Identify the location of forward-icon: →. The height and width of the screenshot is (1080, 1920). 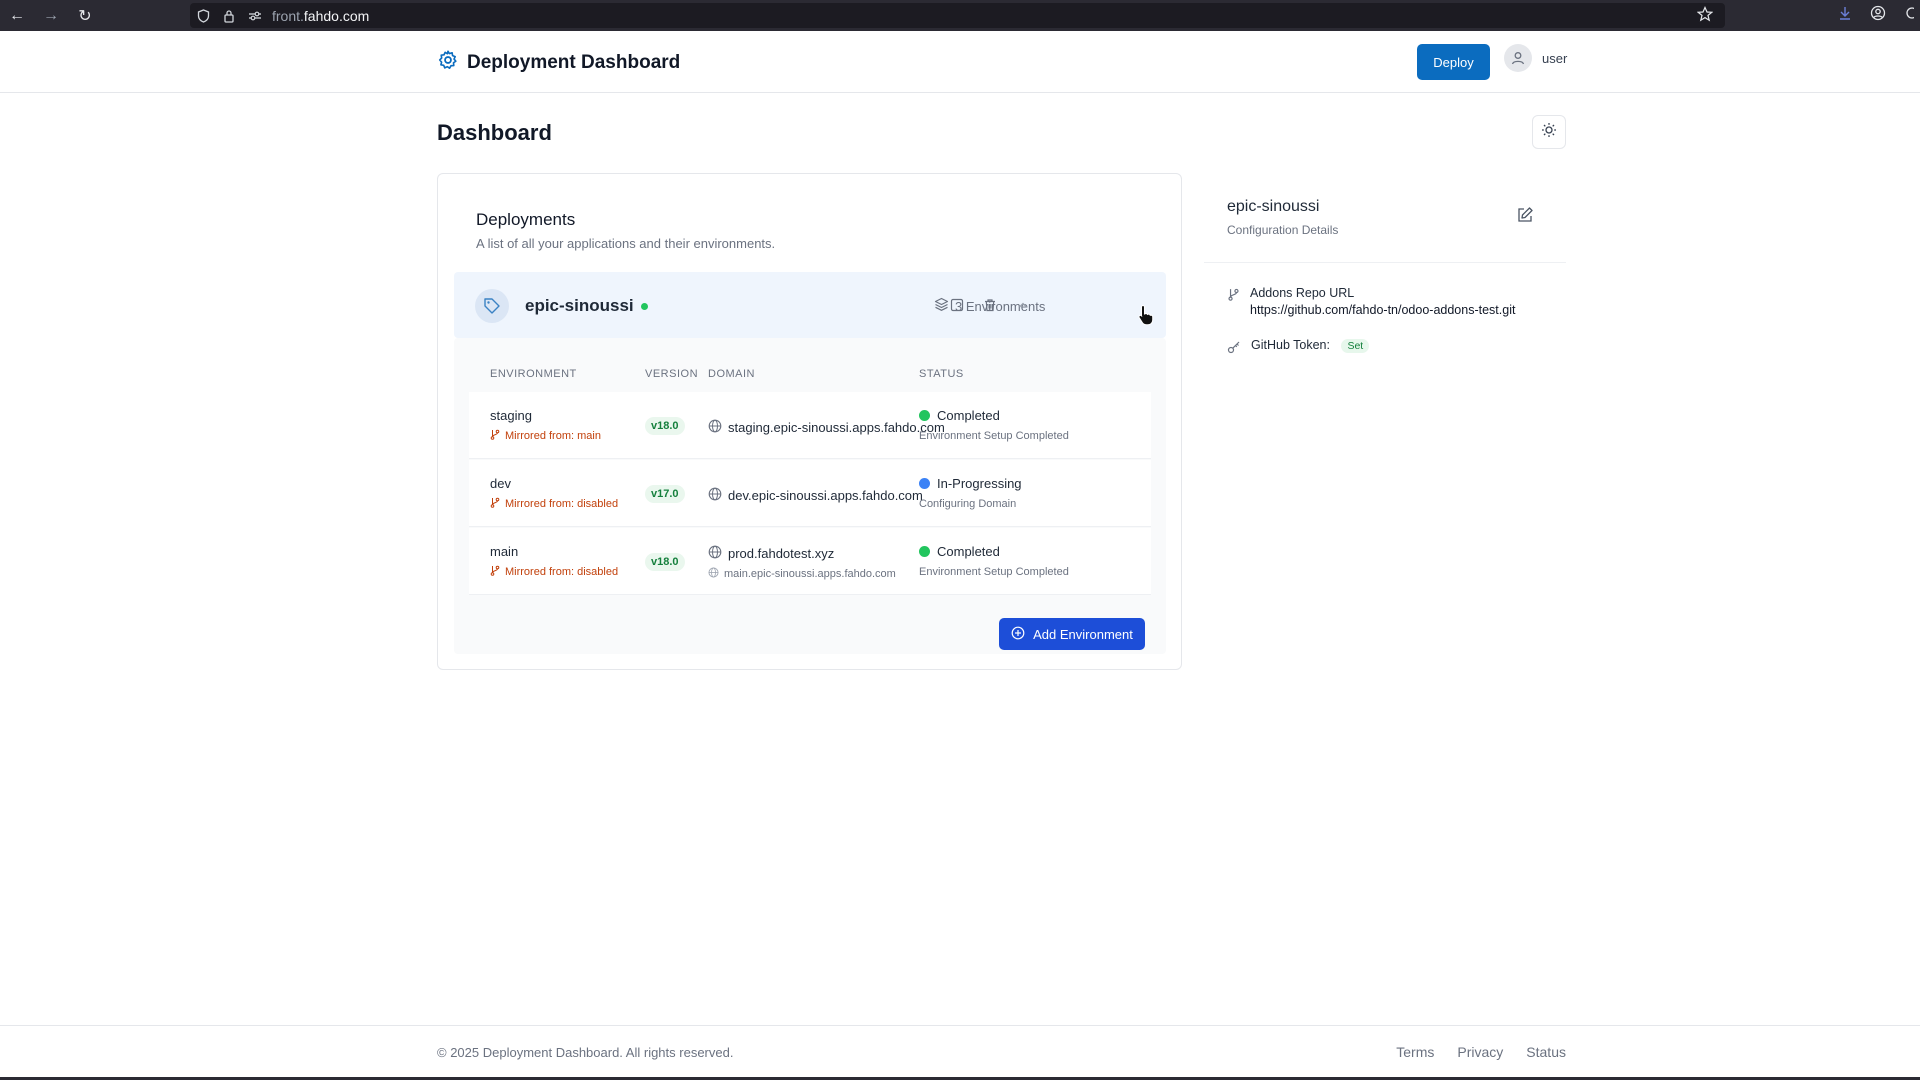
(51, 16).